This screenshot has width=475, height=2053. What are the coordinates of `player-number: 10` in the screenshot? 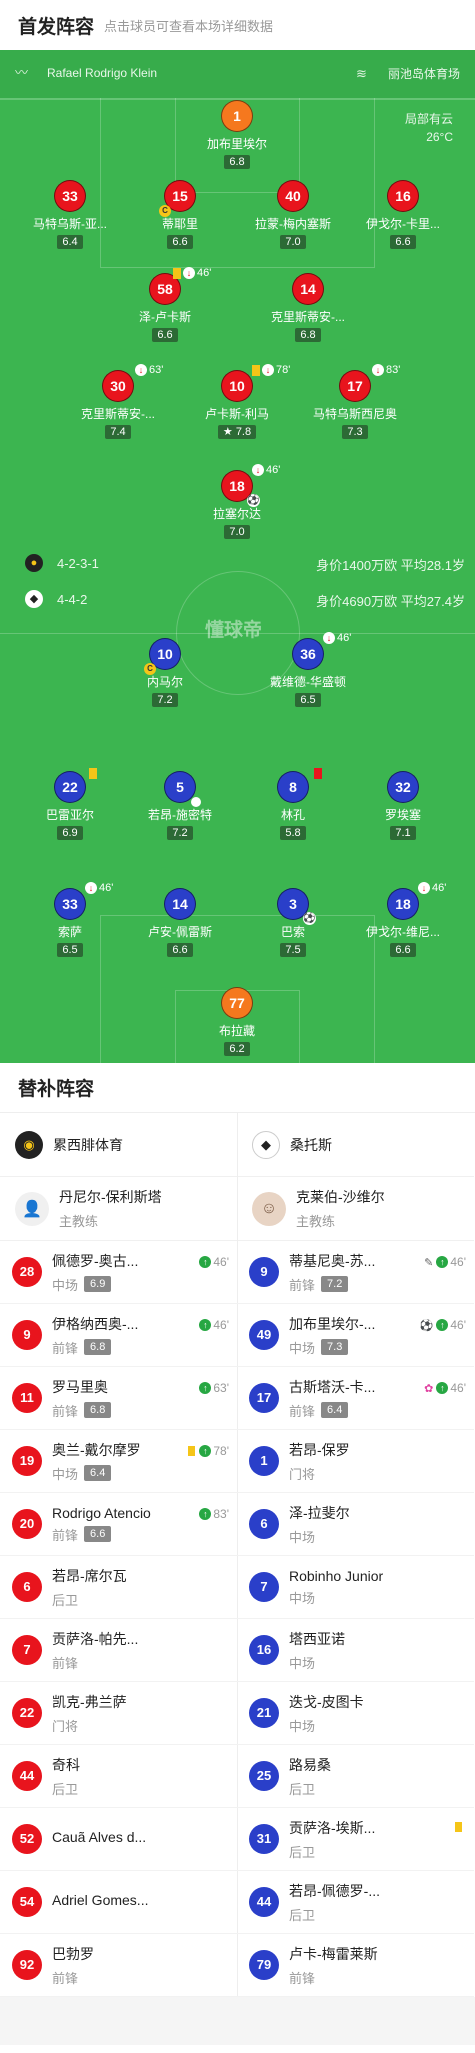 It's located at (237, 386).